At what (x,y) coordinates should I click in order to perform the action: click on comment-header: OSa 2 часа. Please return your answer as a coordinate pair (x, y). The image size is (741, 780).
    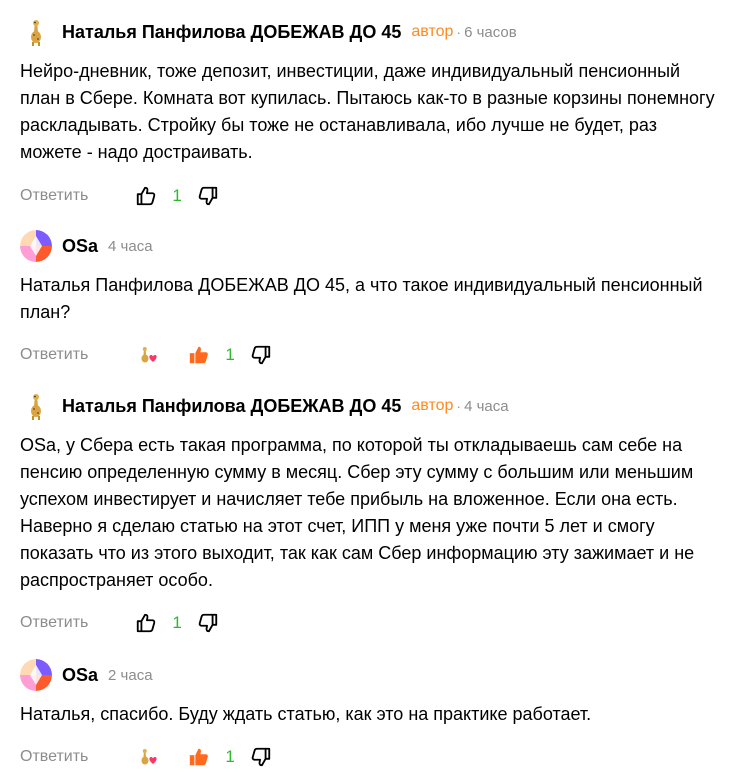
    Looking at the image, I should click on (86, 675).